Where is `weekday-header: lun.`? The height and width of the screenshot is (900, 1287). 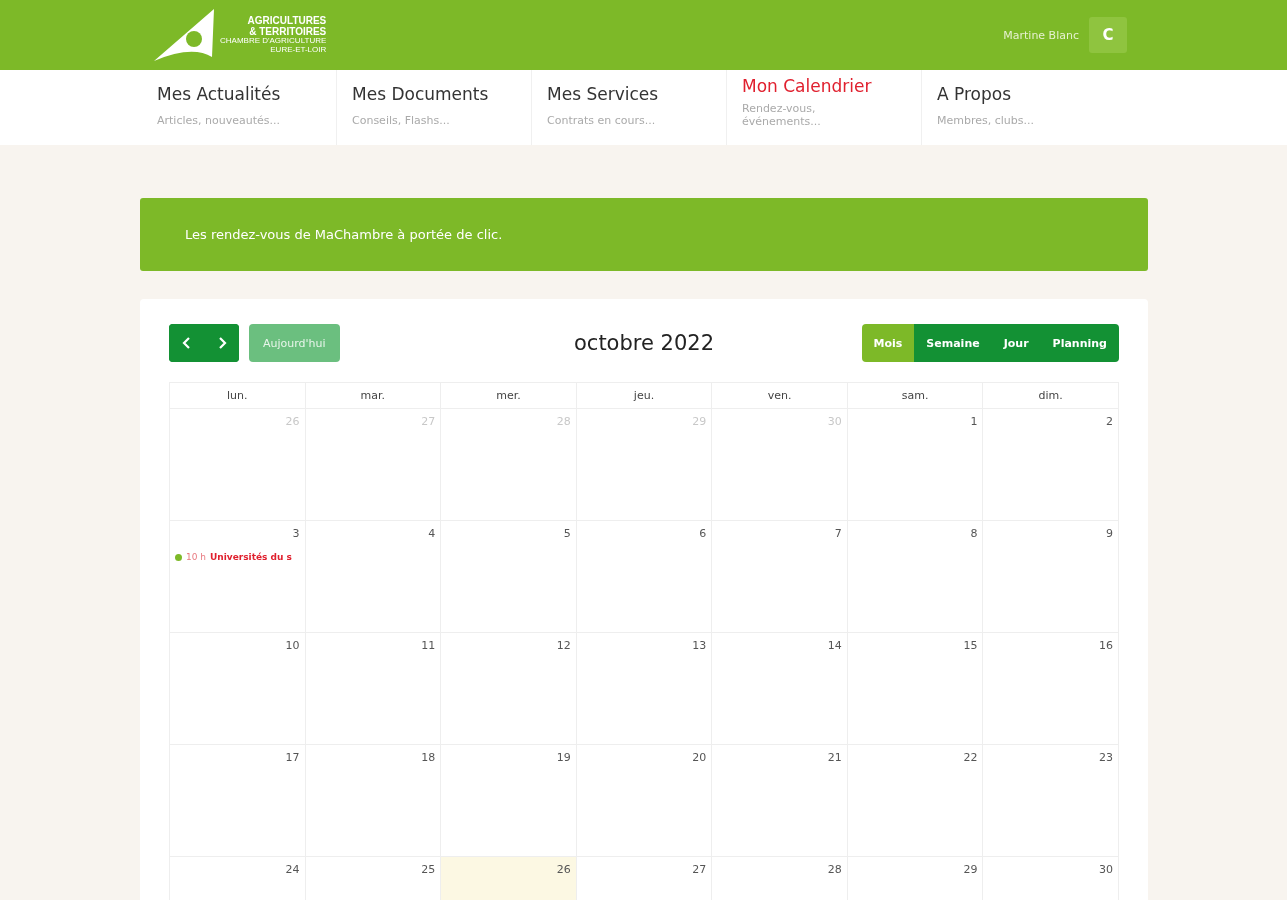
weekday-header: lun. is located at coordinates (238, 396).